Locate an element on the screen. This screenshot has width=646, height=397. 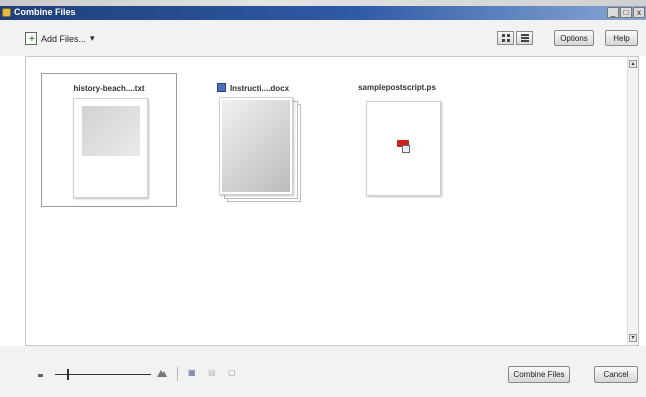
window-title: Combine Files is located at coordinates (45, 12).